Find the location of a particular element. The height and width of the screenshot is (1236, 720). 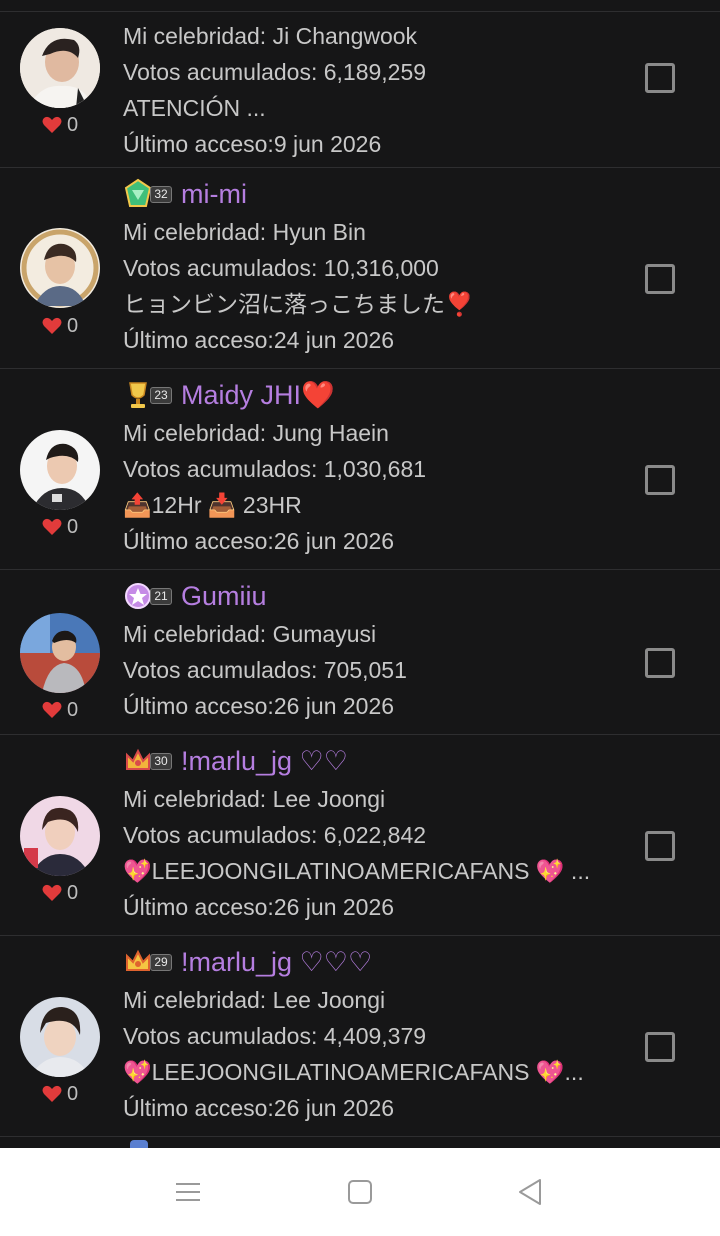

username: Gumiiu is located at coordinates (224, 596).